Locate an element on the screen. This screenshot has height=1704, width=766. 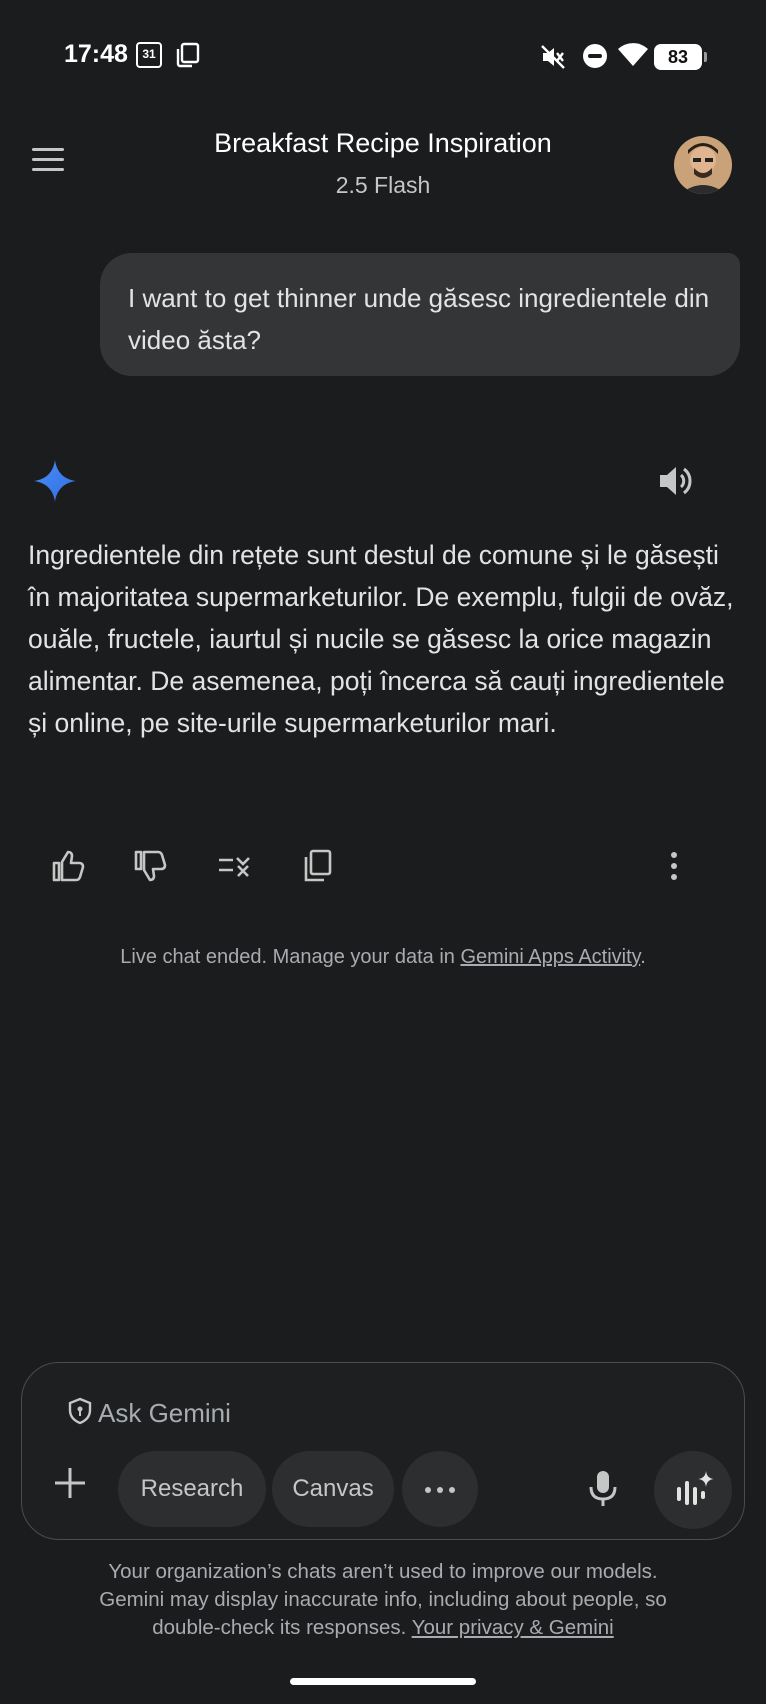
thumbs-down-icon is located at coordinates (152, 868).